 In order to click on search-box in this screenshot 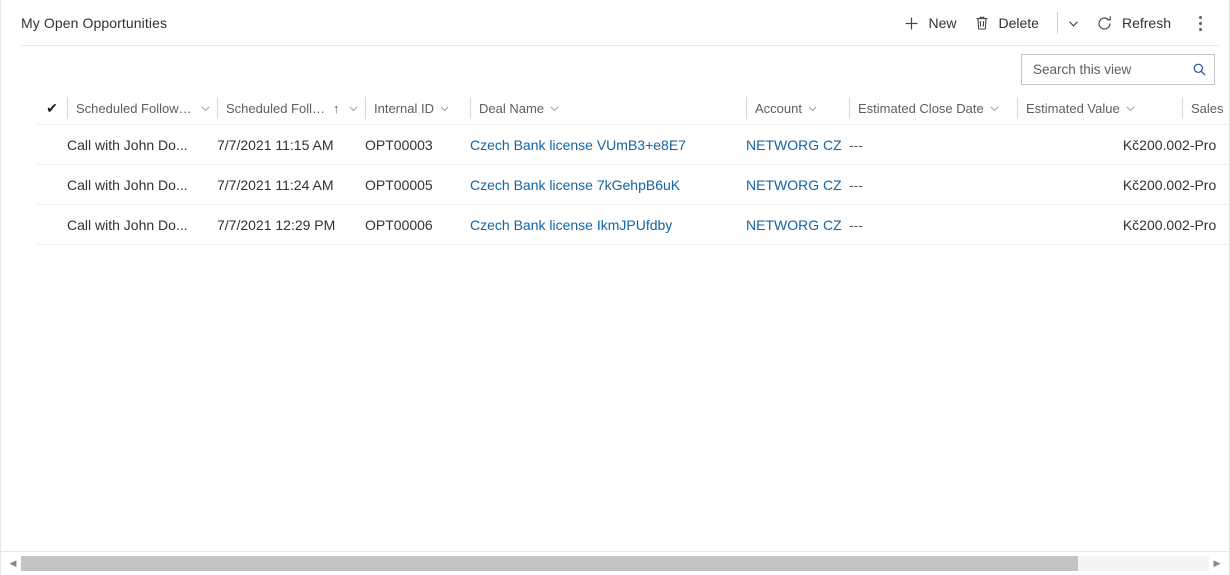, I will do `click(1118, 69)`.